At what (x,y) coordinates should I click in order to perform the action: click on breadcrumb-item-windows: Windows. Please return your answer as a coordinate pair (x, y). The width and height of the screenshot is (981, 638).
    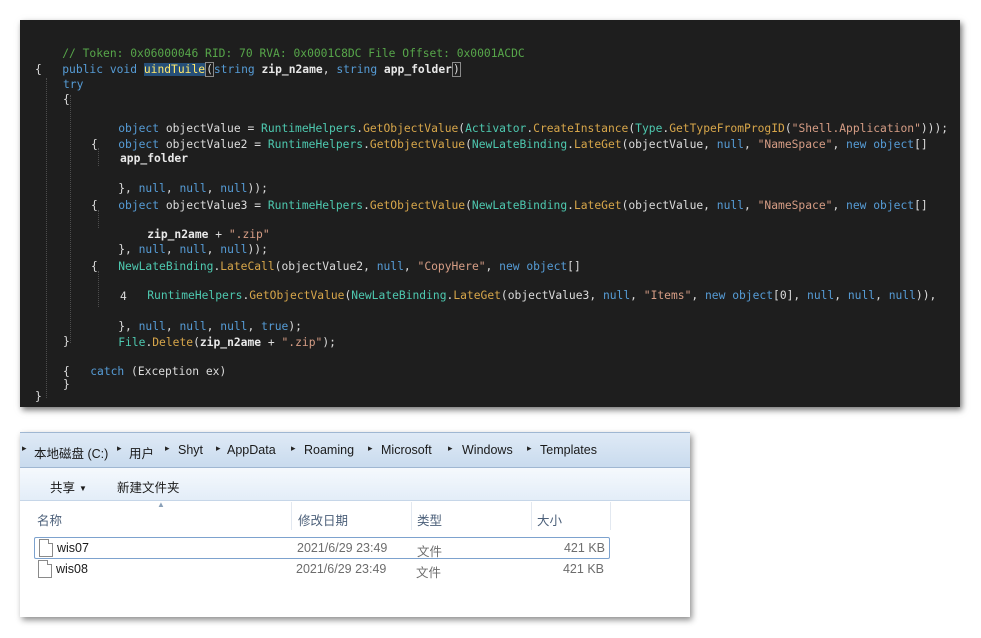
    Looking at the image, I should click on (487, 450).